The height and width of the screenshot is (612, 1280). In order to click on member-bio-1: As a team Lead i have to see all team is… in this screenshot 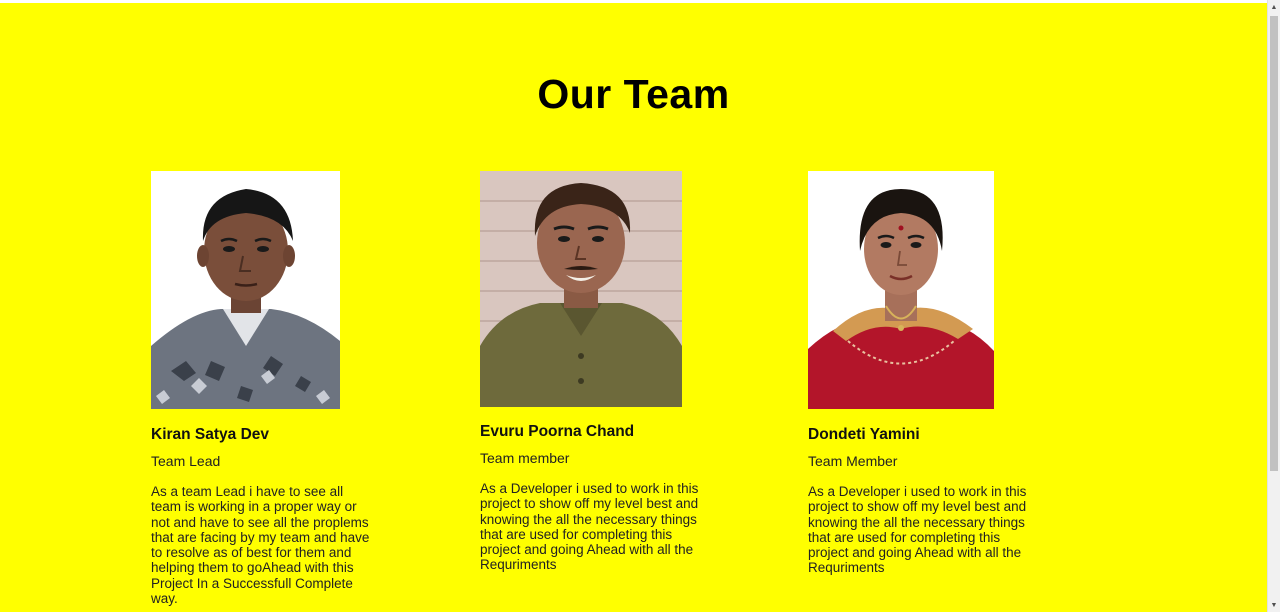, I will do `click(260, 545)`.